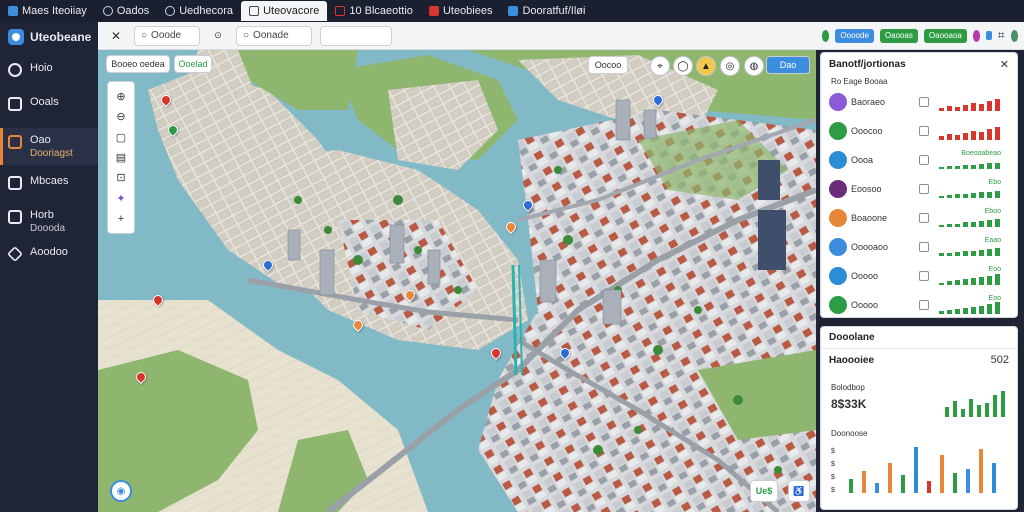  What do you see at coordinates (919, 360) in the screenshot?
I see `panel-subheader: Haoooiee 502` at bounding box center [919, 360].